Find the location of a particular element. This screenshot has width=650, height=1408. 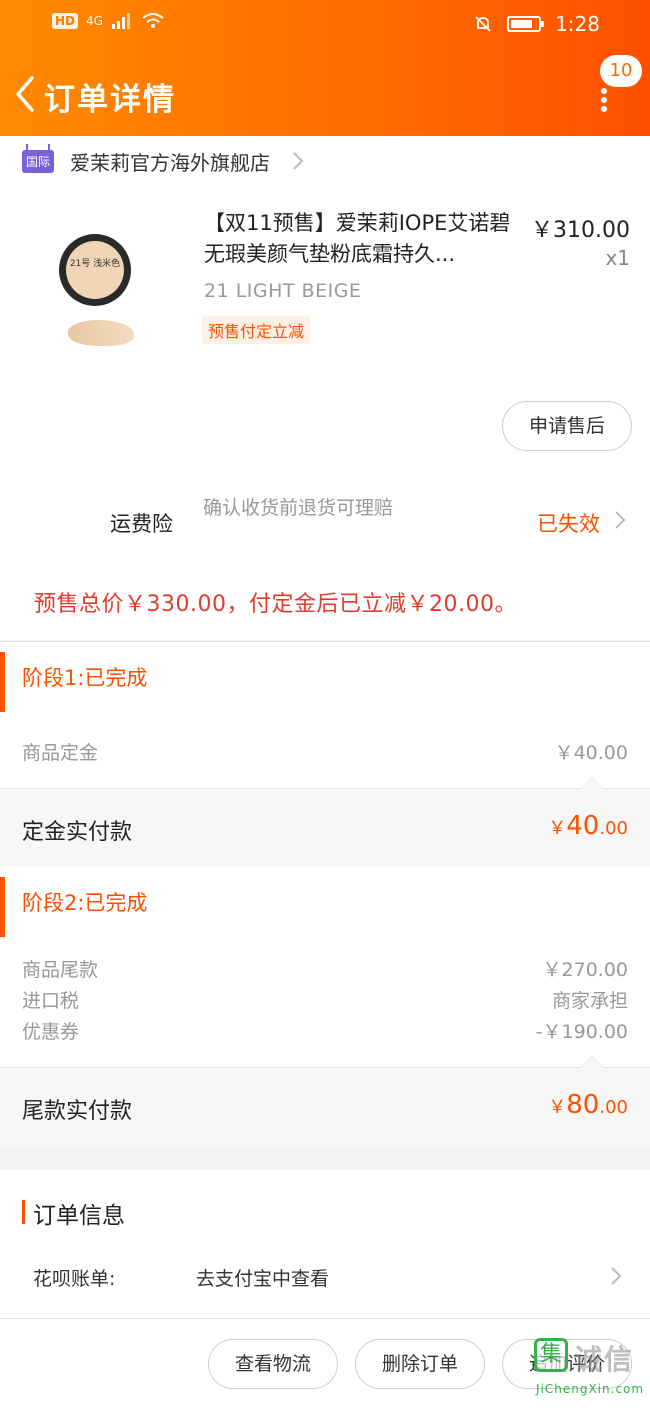

shop-name: 爱茉莉官方海外旗舰店 is located at coordinates (170, 162).